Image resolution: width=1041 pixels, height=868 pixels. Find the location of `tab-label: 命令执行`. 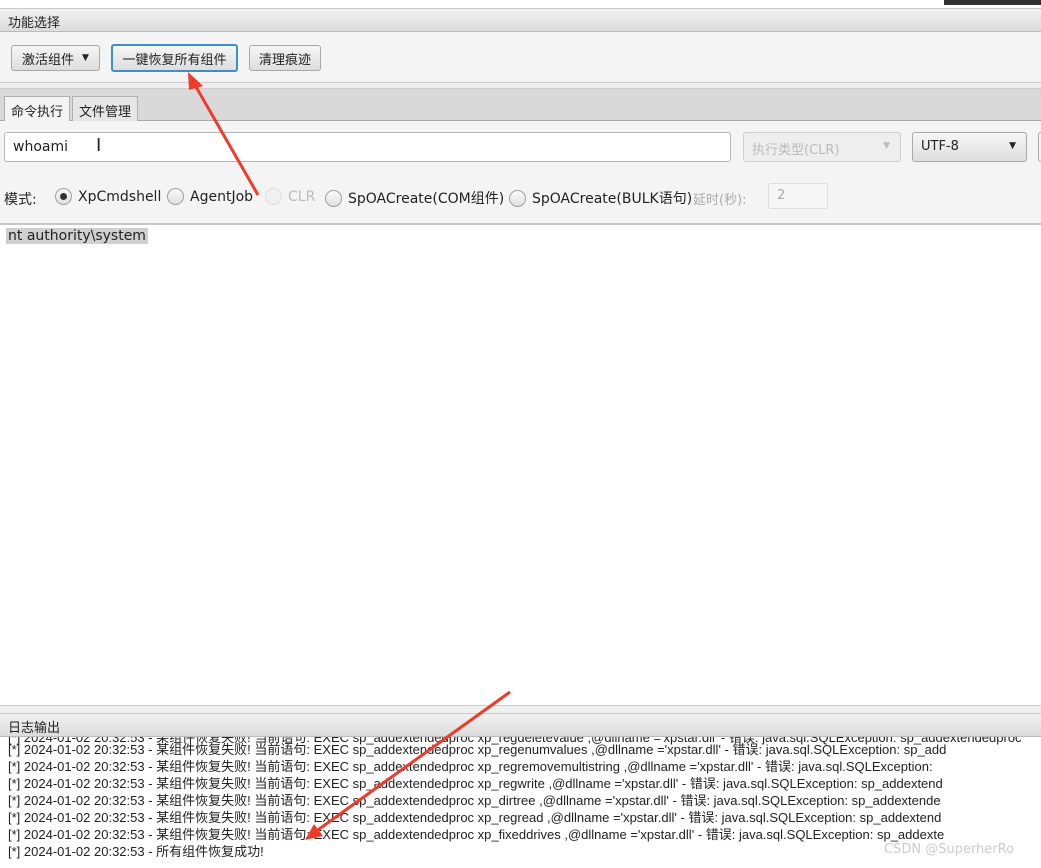

tab-label: 命令执行 is located at coordinates (37, 112).